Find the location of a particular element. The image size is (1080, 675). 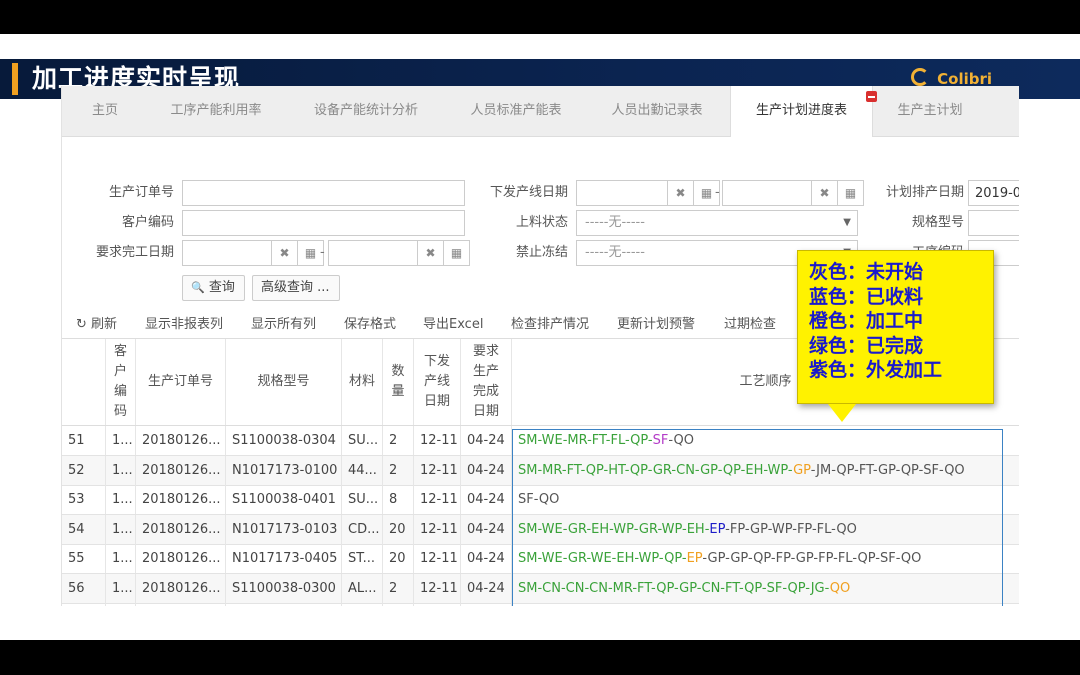

process-segment-gray: -FP-GP-WP-FP-FL-QO is located at coordinates (791, 529).